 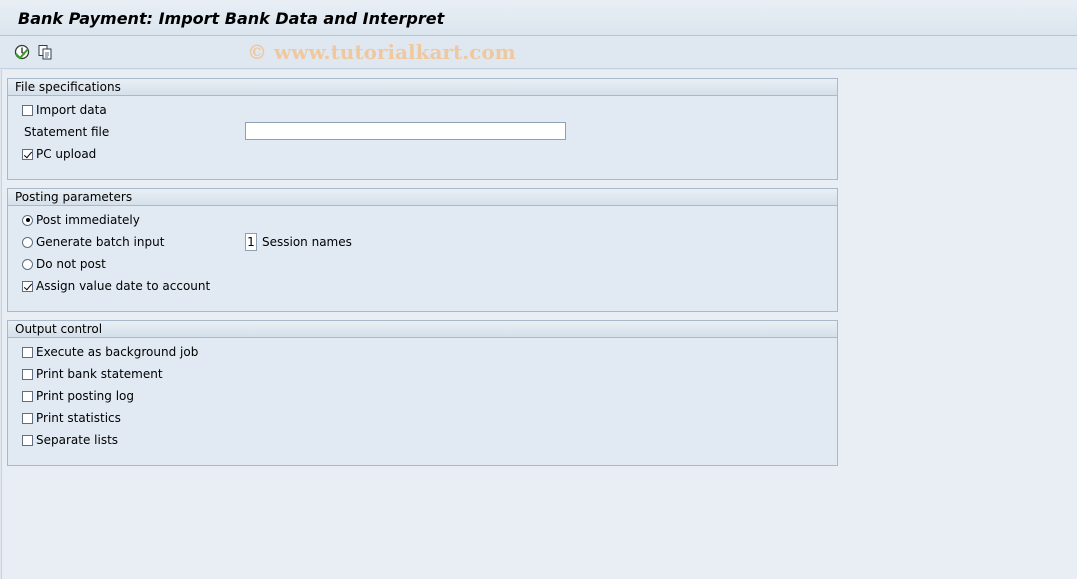 I want to click on session-names-row: Session names, so click(x=307, y=242).